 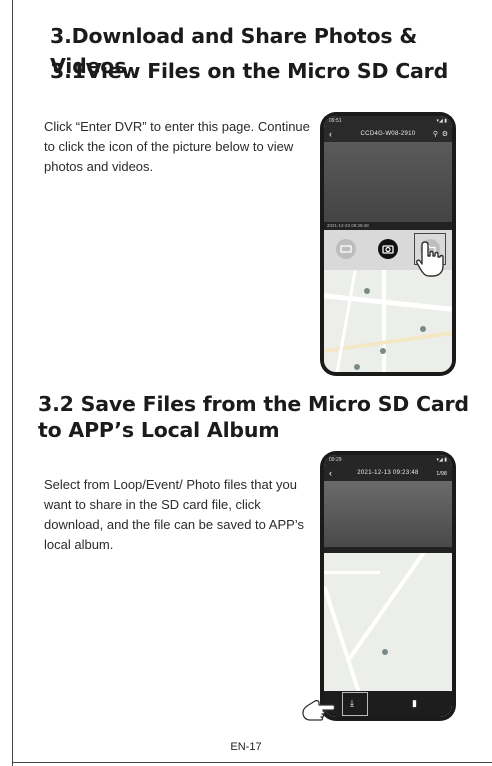 I want to click on status-bar: 09:29 ▾◢ ▮, so click(x=388, y=461).